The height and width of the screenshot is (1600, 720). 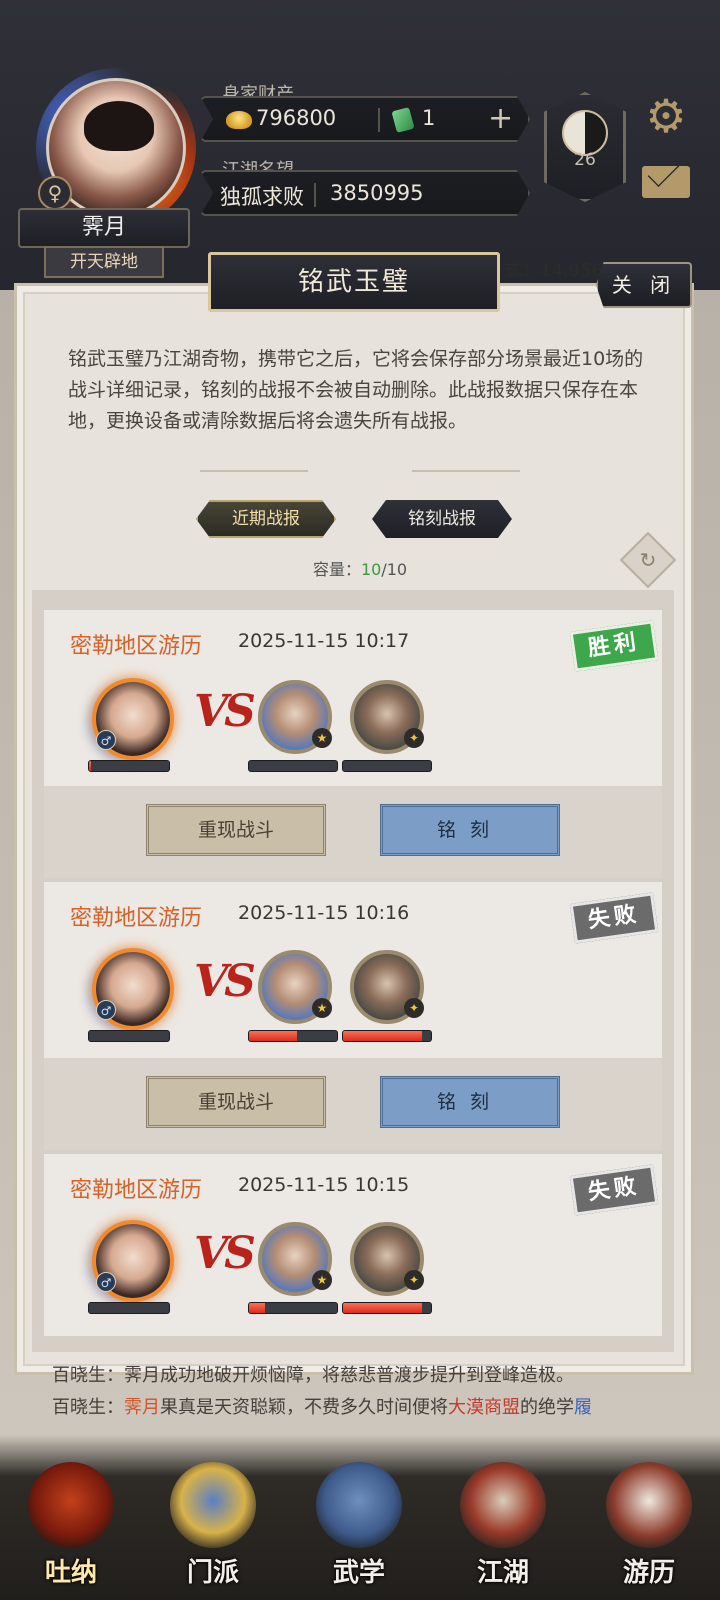 What do you see at coordinates (353, 698) in the screenshot?
I see `battle-card-header: 密勒地区游历 2025-11-15 10:17 胜利 ♂ VS ★ ✦` at bounding box center [353, 698].